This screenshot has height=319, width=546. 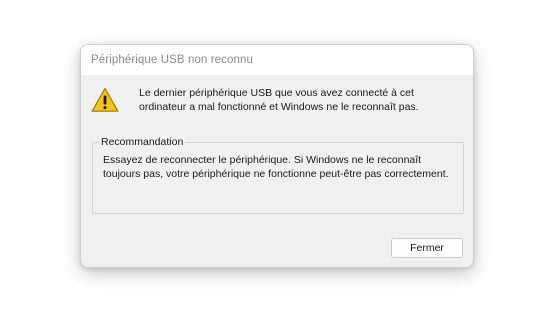 I want to click on warning-icon, so click(x=105, y=99).